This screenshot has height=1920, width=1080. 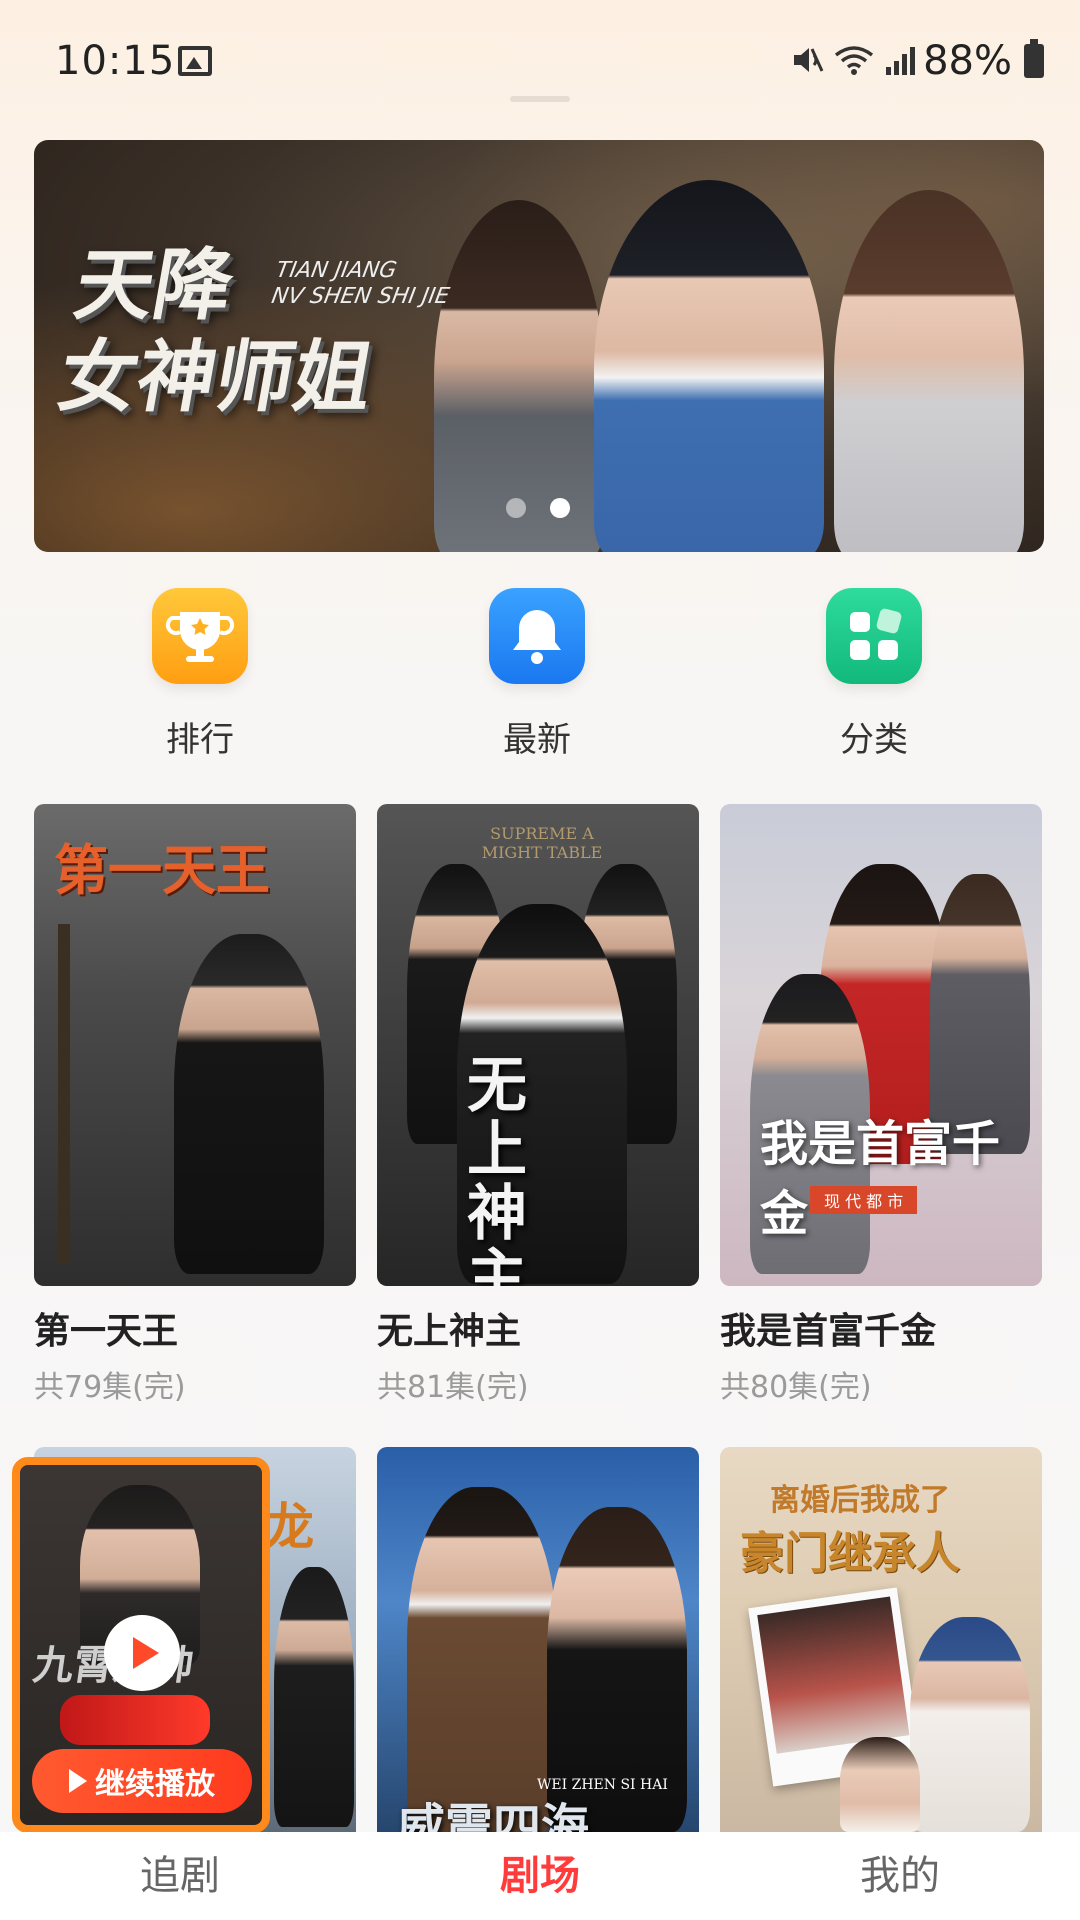 I want to click on drama-poster: 离婚后我成了 豪门继承人, so click(x=881, y=1639).